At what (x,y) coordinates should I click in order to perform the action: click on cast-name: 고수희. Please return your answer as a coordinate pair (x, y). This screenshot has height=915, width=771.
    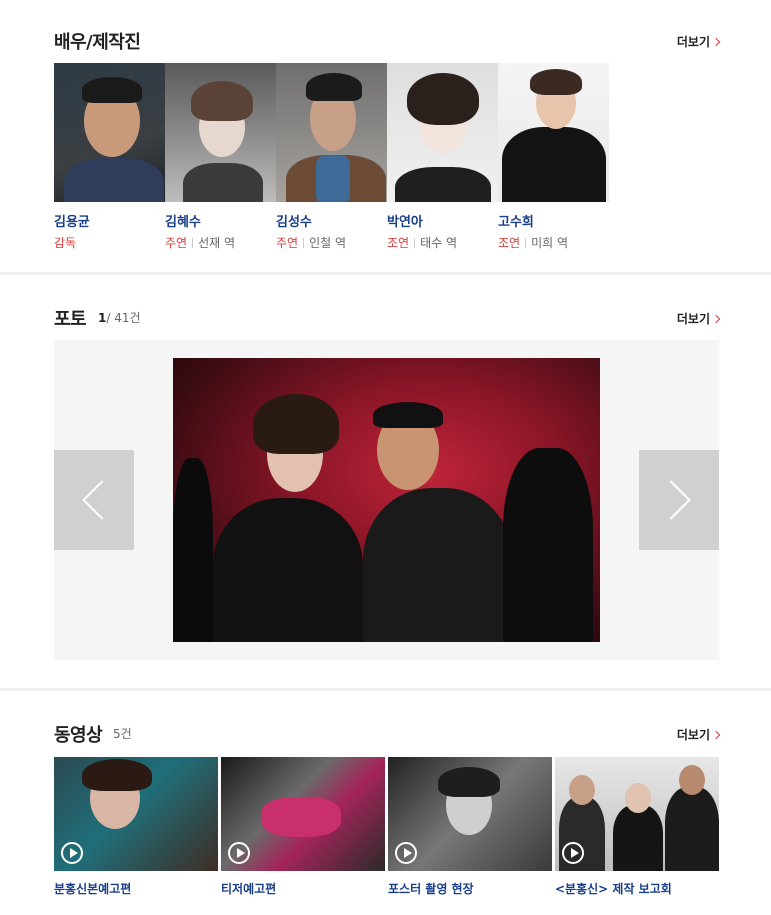
    Looking at the image, I should click on (516, 222).